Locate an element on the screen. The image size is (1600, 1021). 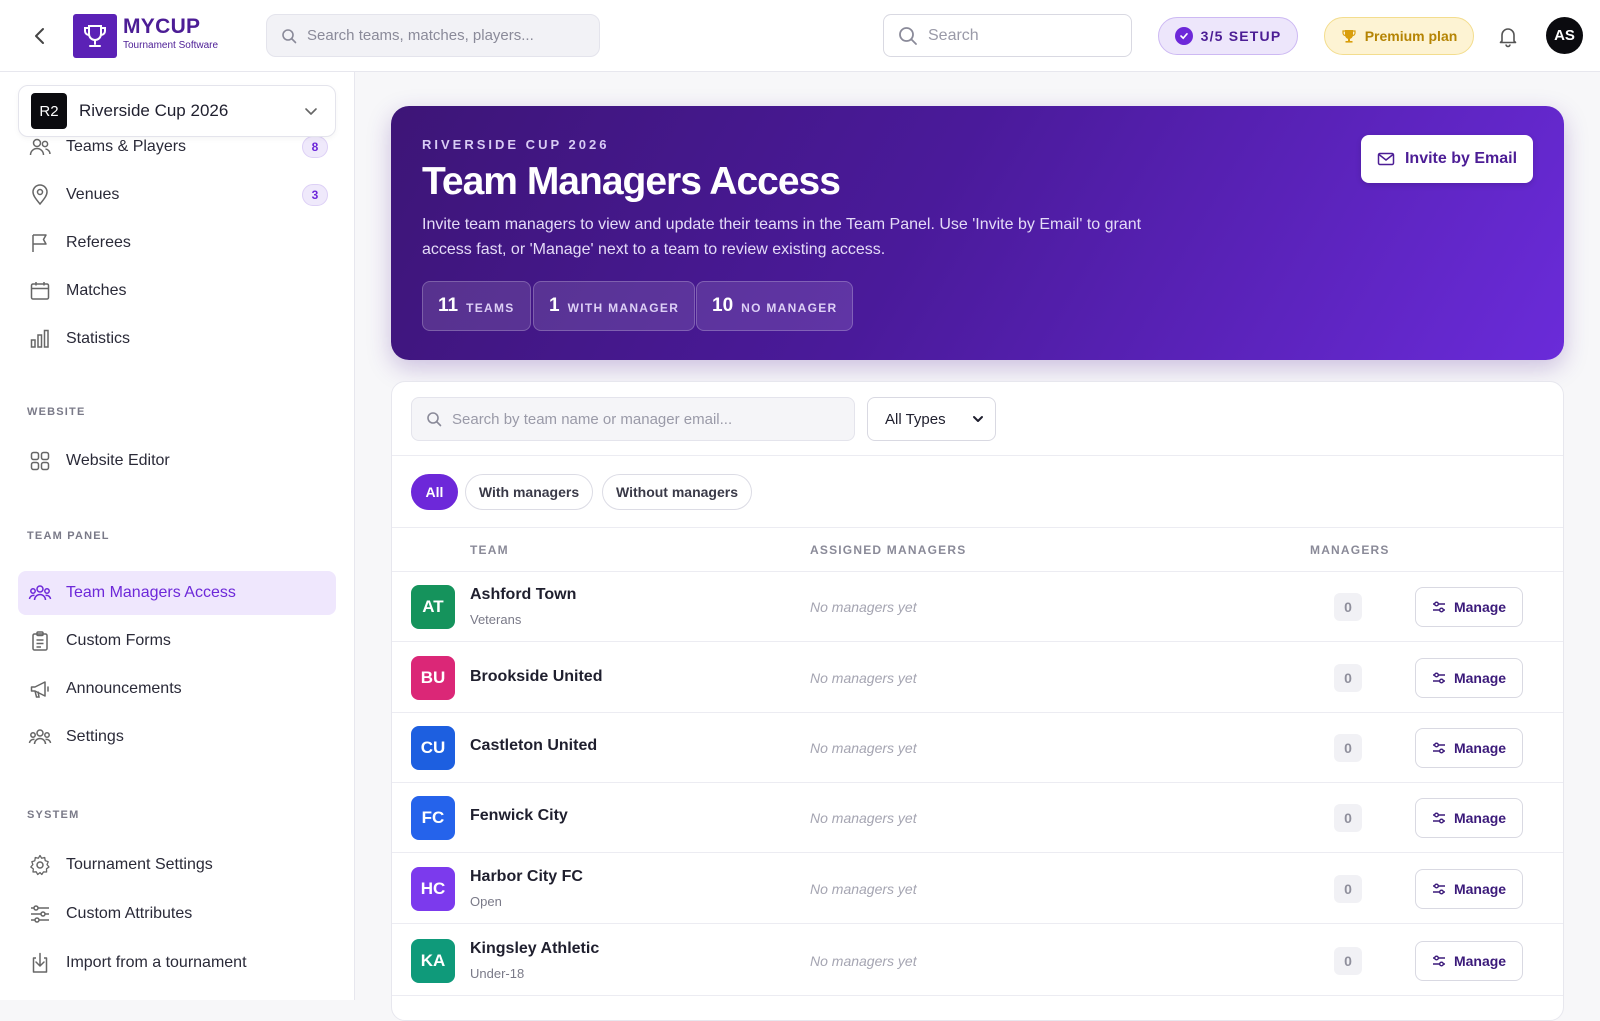
sidebar-item-label: Team Managers Access is located at coordinates (151, 592).